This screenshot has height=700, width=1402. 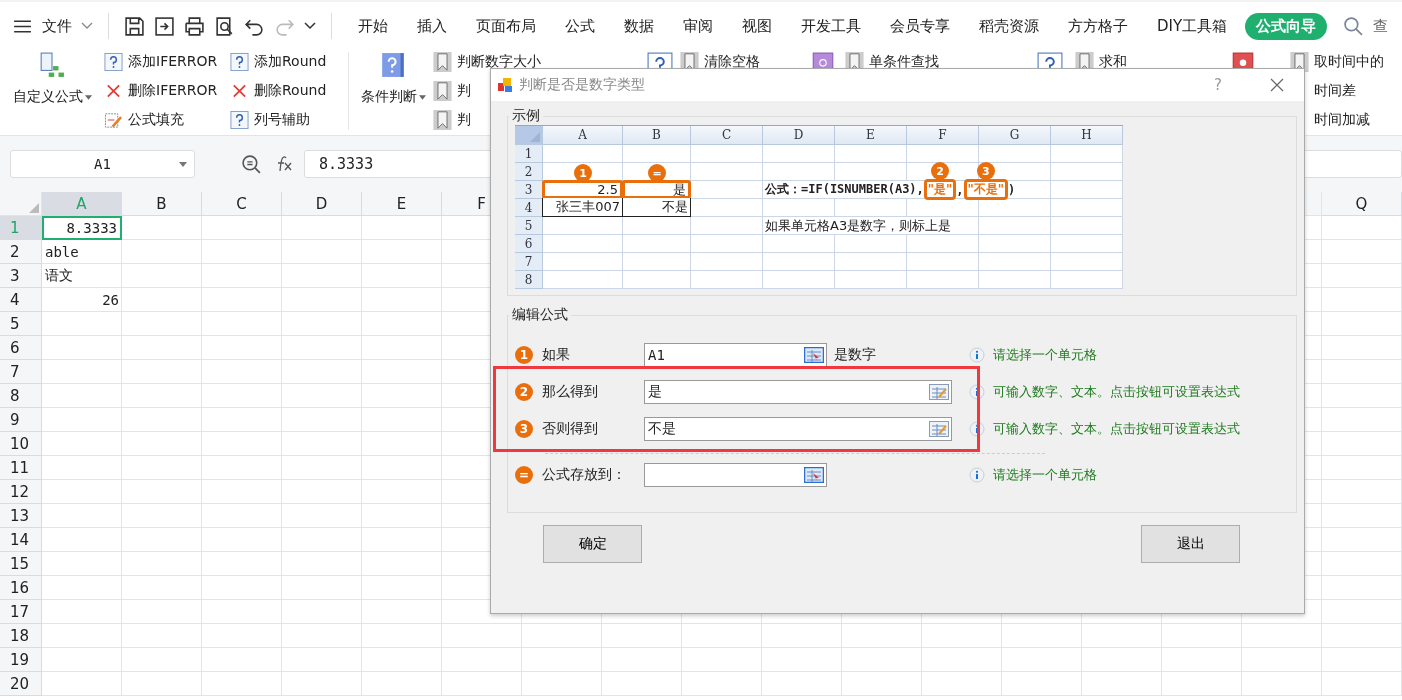 I want to click on table-cell: 如果单元格A3是数字，则标上是, so click(x=858, y=225).